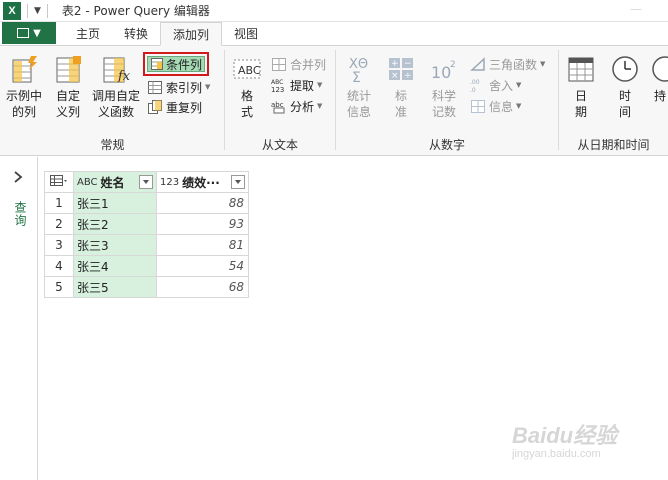  What do you see at coordinates (202, 224) in the screenshot?
I see `cell-score: 93` at bounding box center [202, 224].